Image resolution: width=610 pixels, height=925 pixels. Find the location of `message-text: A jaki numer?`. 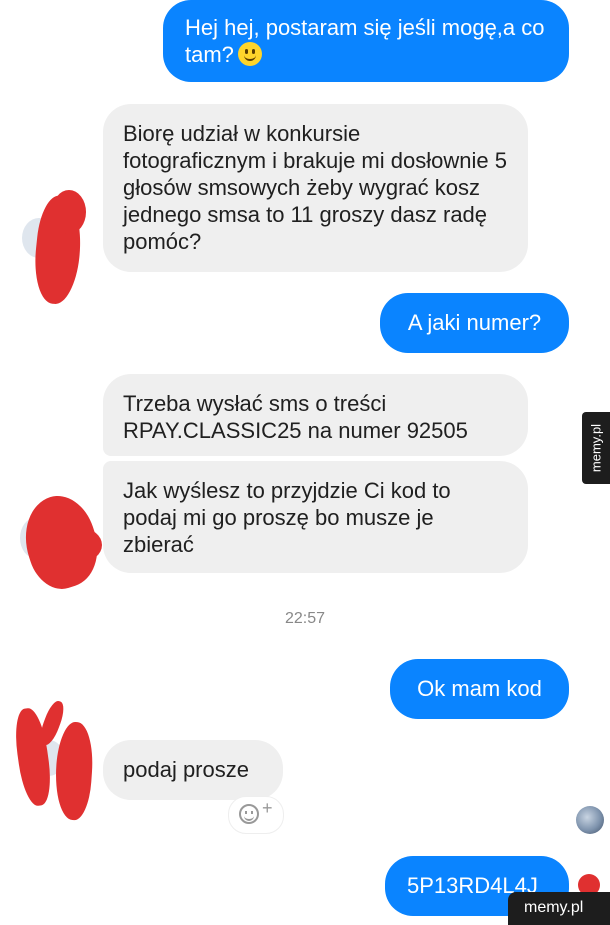

message-text: A jaki numer? is located at coordinates (474, 322).